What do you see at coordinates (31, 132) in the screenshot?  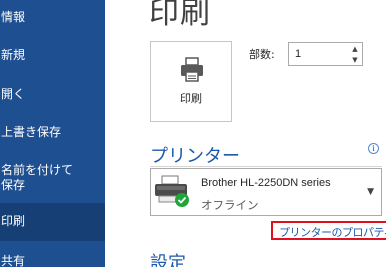 I see `sidebar-item-label: 上書き保存` at bounding box center [31, 132].